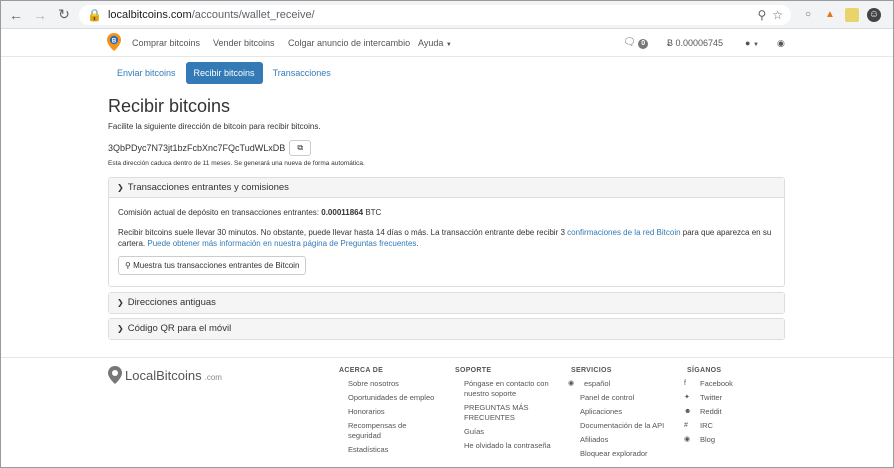 This screenshot has height=468, width=894. I want to click on tab-send-bitcoins: Enviar bitcoins, so click(146, 73).